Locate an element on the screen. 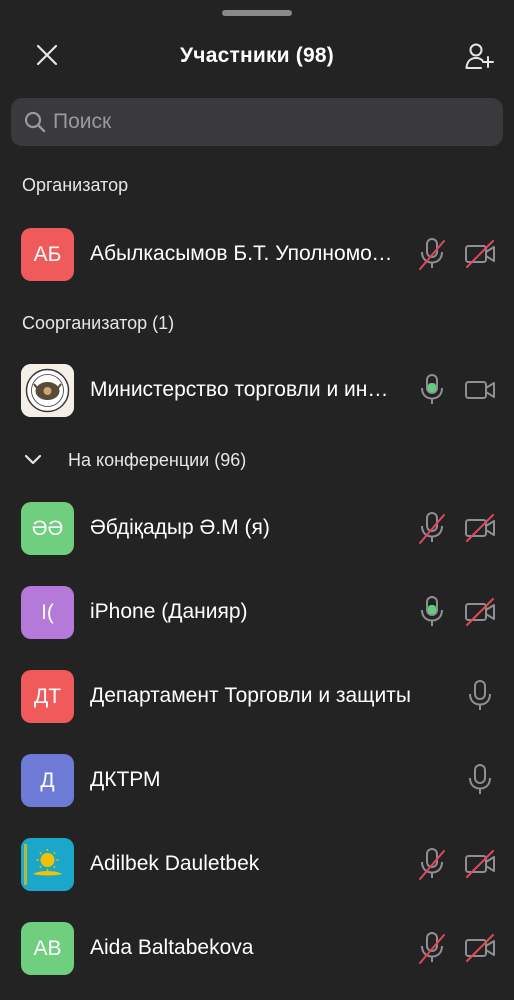 This screenshot has height=1000, width=514. participant-name: Департамент Торговли и защиты is located at coordinates (250, 695).